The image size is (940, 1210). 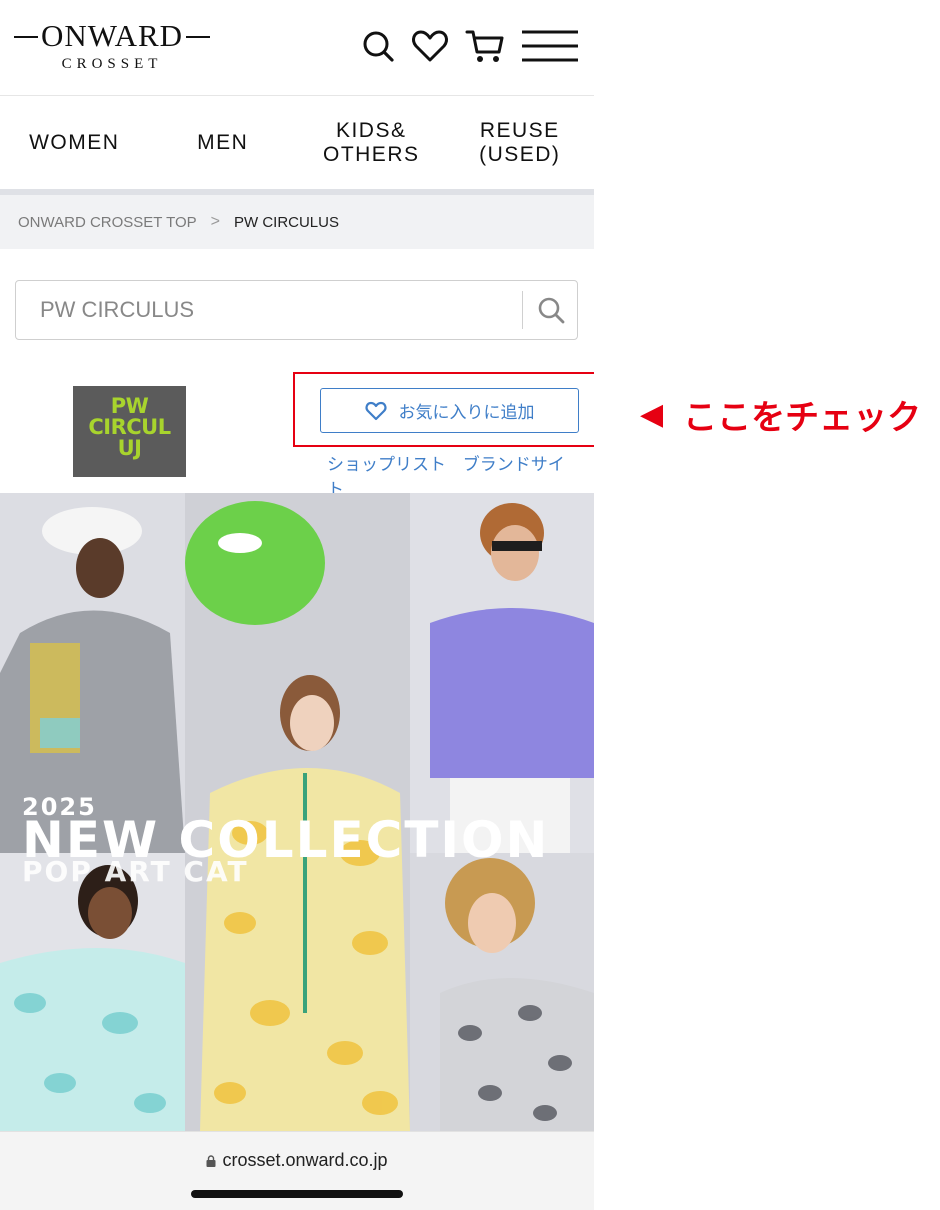 I want to click on site-logo: ONWARD CROSSET, so click(x=112, y=47).